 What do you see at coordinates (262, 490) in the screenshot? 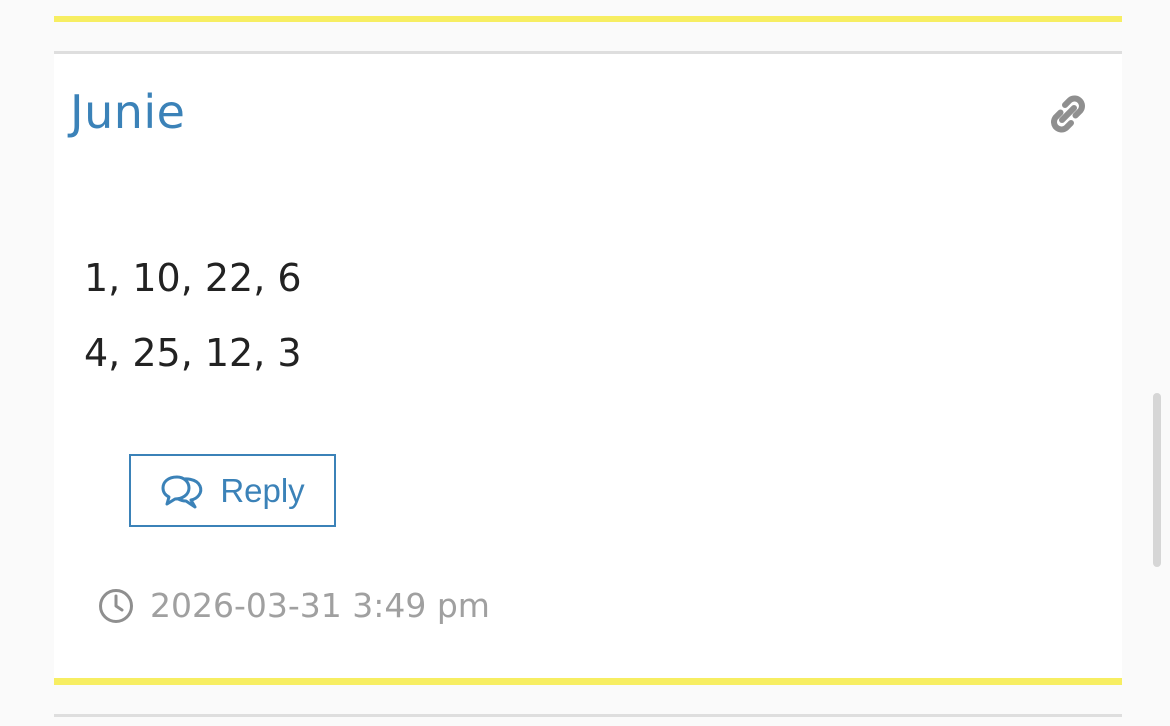
I see `reply-label: Reply` at bounding box center [262, 490].